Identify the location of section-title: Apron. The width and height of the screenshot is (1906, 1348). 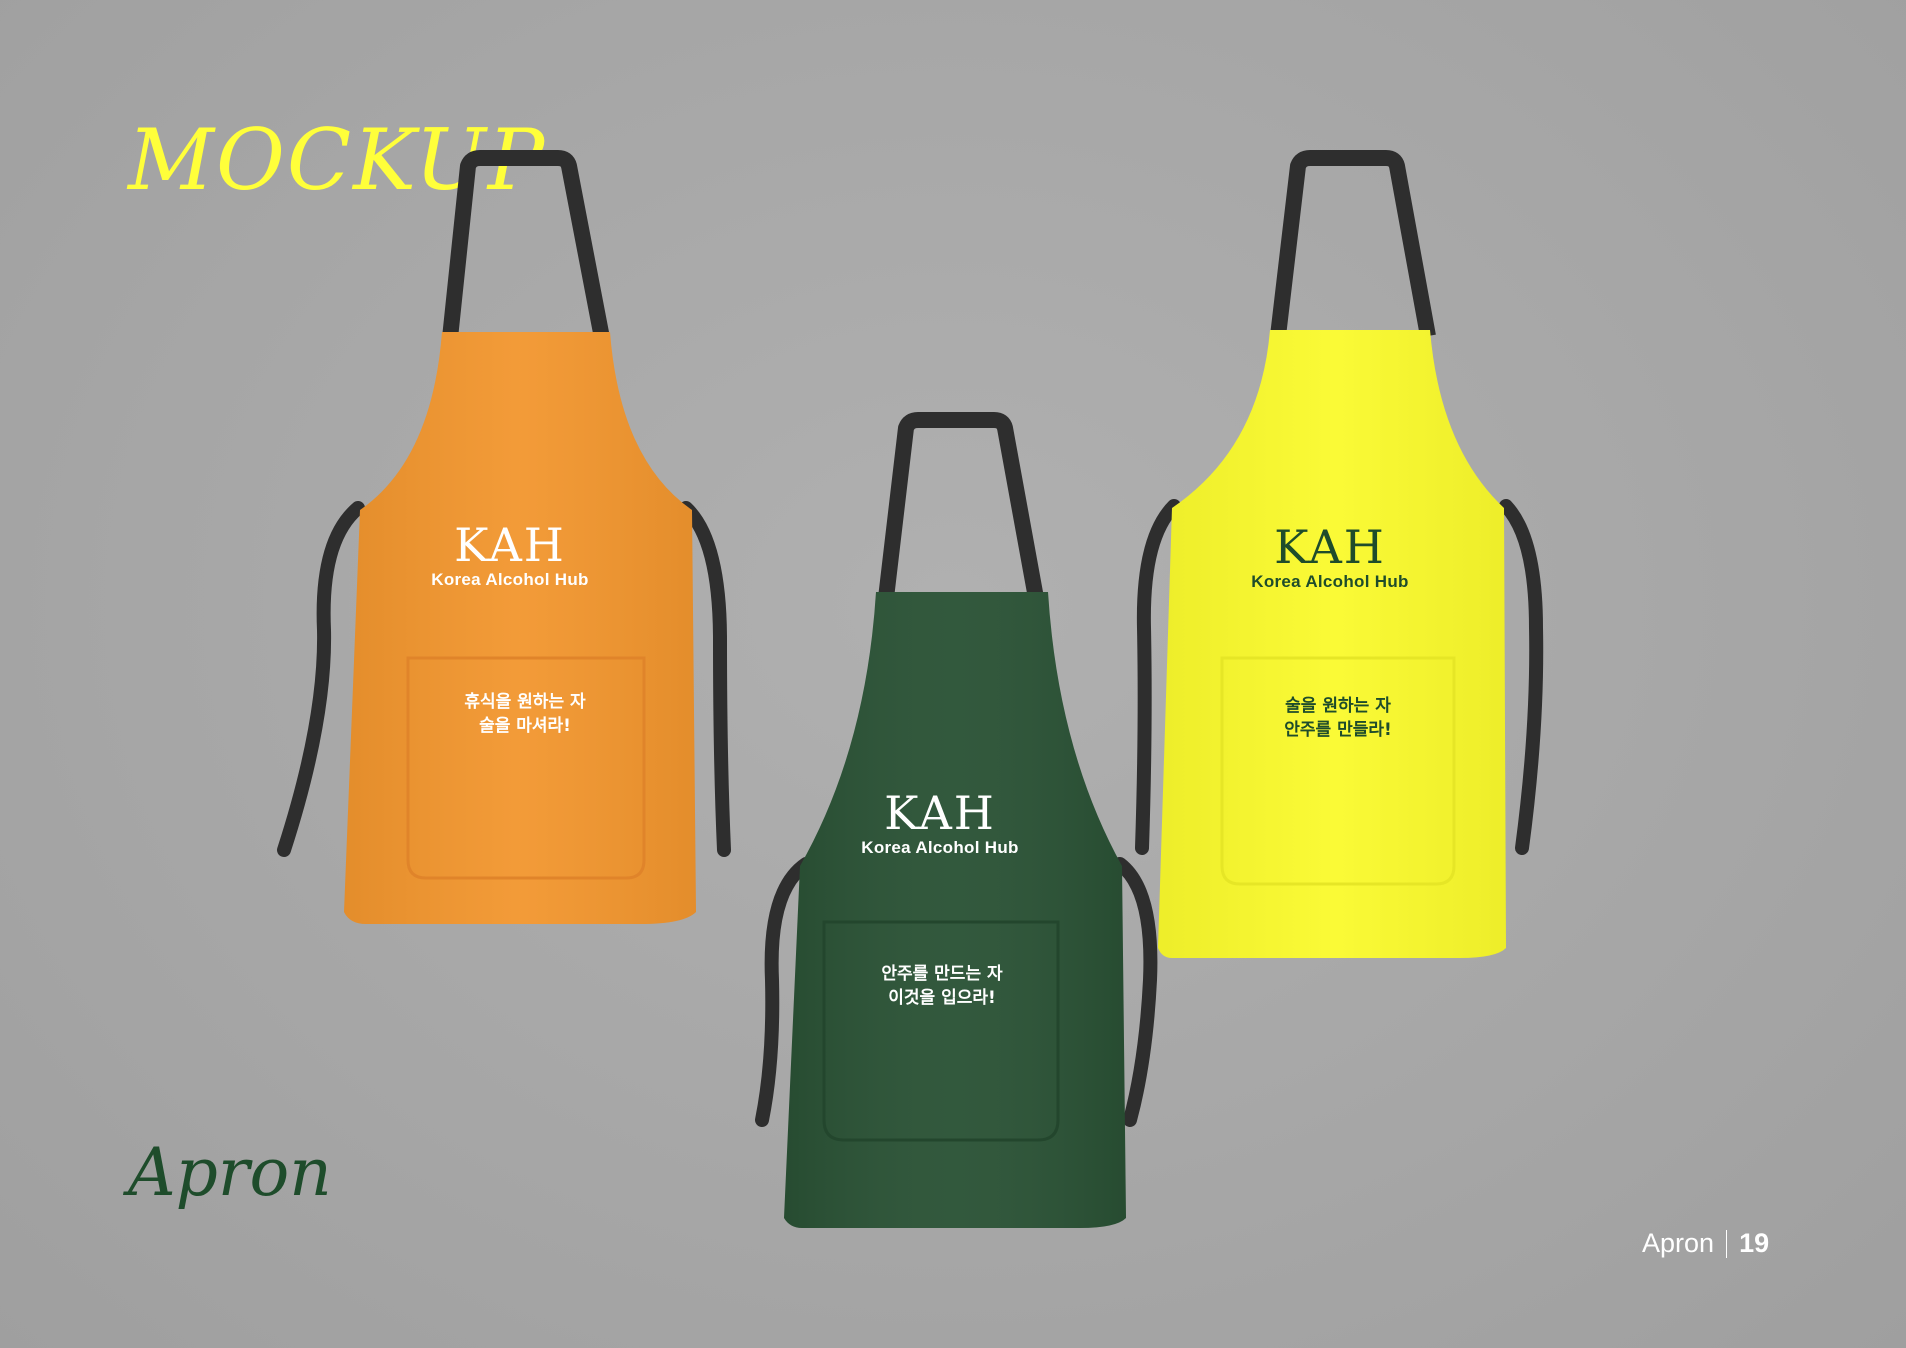
(230, 1172).